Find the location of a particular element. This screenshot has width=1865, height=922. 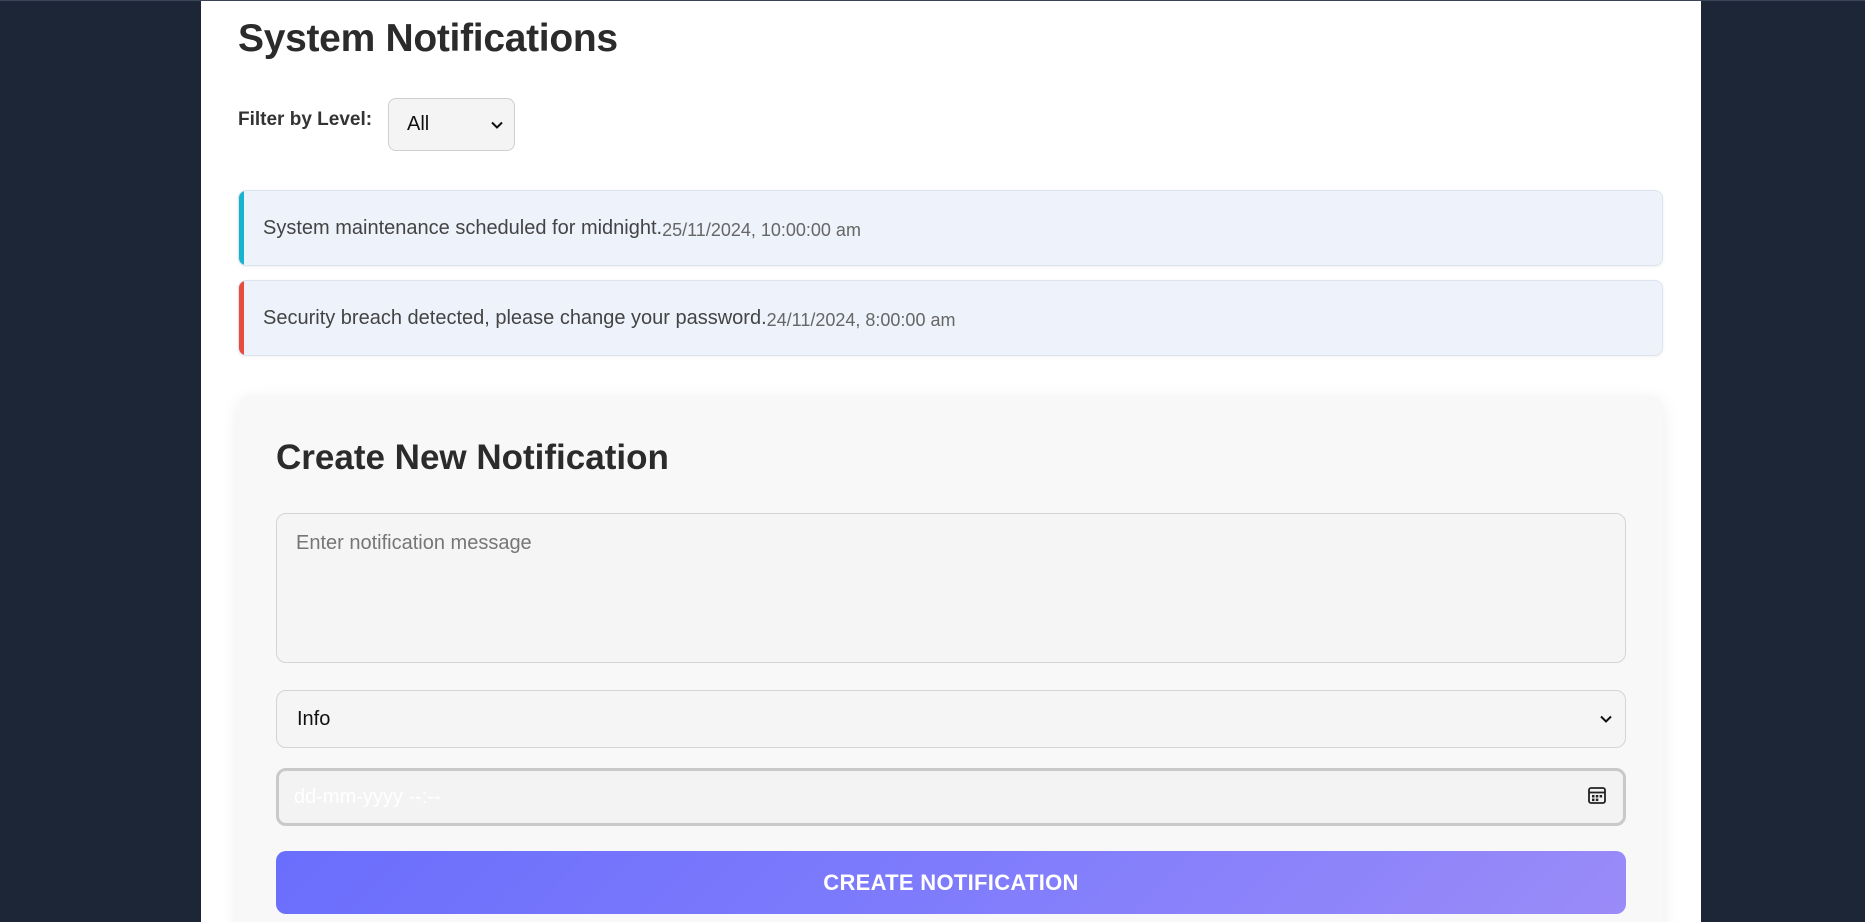

notification-level-select: Info is located at coordinates (951, 719).